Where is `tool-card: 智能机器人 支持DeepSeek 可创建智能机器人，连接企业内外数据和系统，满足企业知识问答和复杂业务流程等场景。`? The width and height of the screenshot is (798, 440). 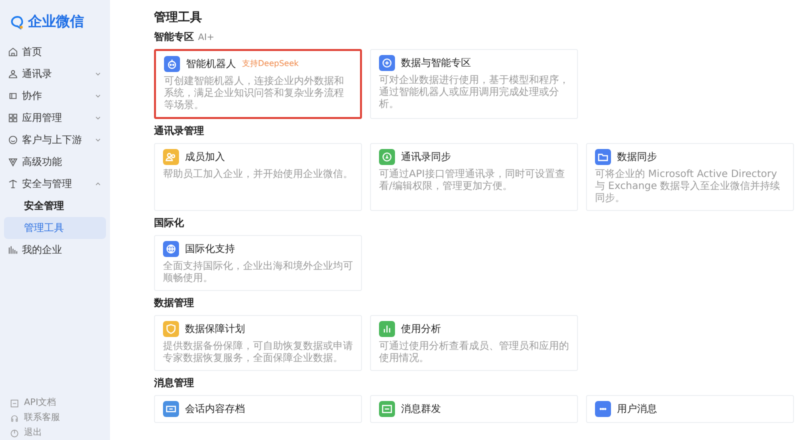
tool-card: 智能机器人 支持DeepSeek 可创建智能机器人，连接企业内外数据和系统，满足企业知识问答和复杂业务流程等场景。 is located at coordinates (258, 84).